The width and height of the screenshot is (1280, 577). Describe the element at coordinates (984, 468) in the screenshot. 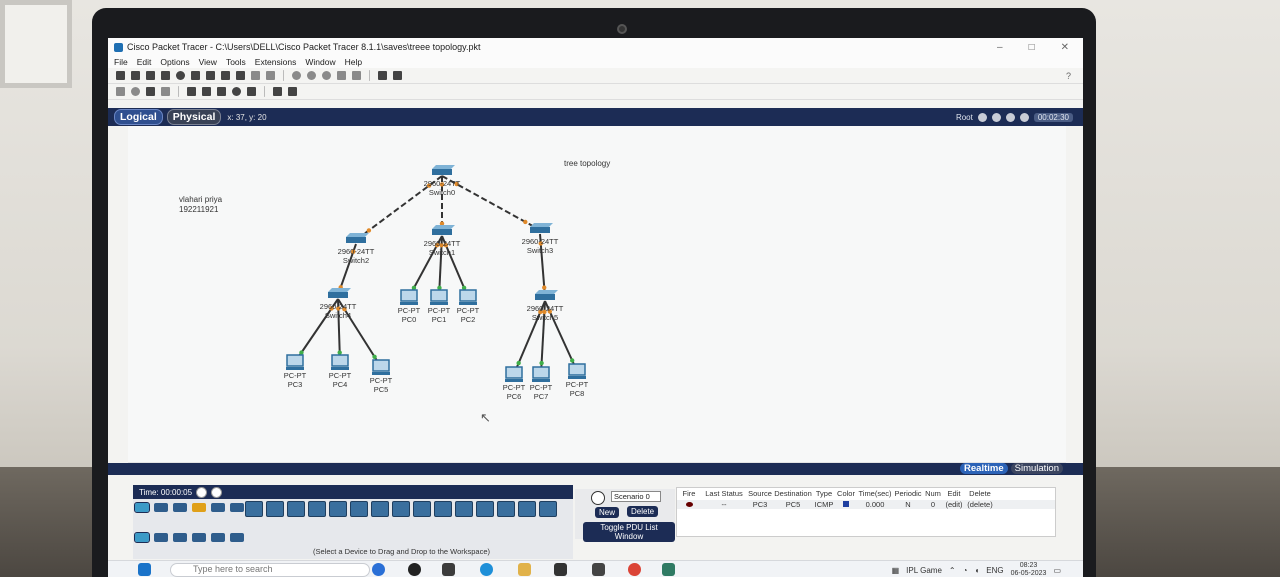

I see `tab-realtime: Realtime` at that location.